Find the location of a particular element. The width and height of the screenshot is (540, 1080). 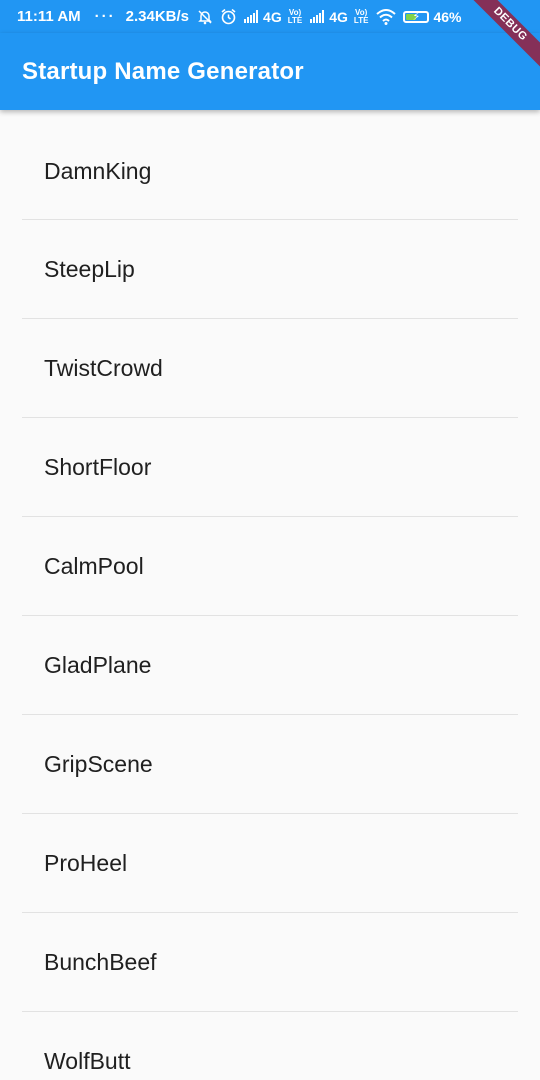

list-item-label: TwistCrowd is located at coordinates (103, 367).